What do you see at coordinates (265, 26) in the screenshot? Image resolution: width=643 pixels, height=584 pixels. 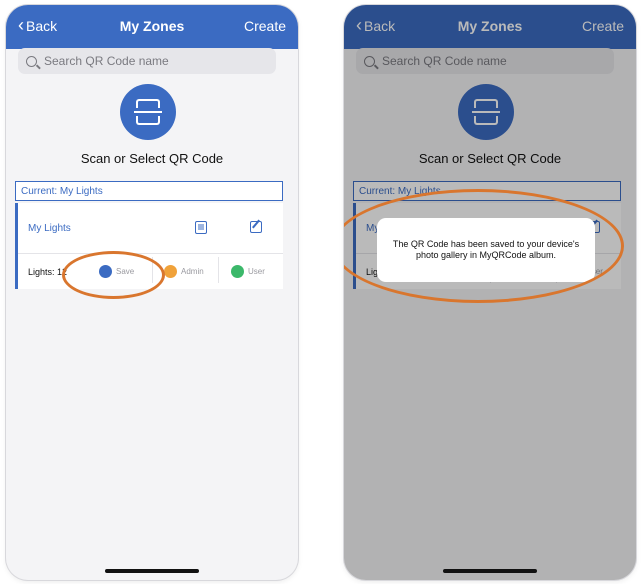 I see `create-button: Create` at bounding box center [265, 26].